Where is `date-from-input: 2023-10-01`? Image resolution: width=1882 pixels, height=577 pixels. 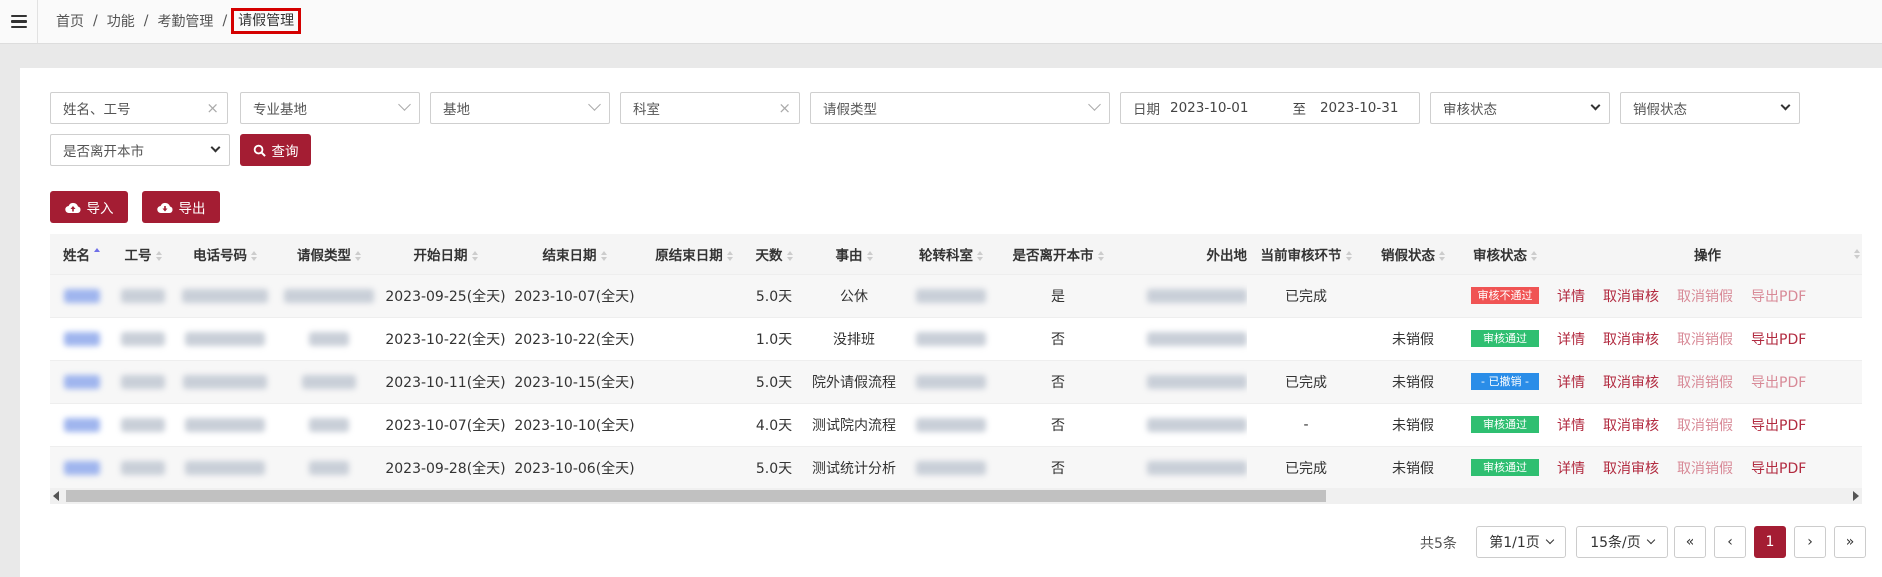
date-from-input: 2023-10-01 is located at coordinates (1209, 108).